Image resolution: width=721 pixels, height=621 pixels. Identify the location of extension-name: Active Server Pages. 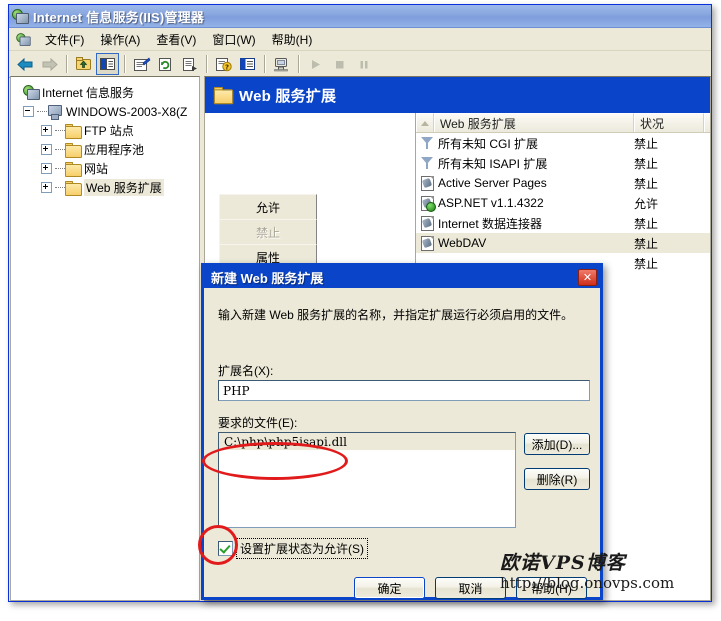
(492, 183).